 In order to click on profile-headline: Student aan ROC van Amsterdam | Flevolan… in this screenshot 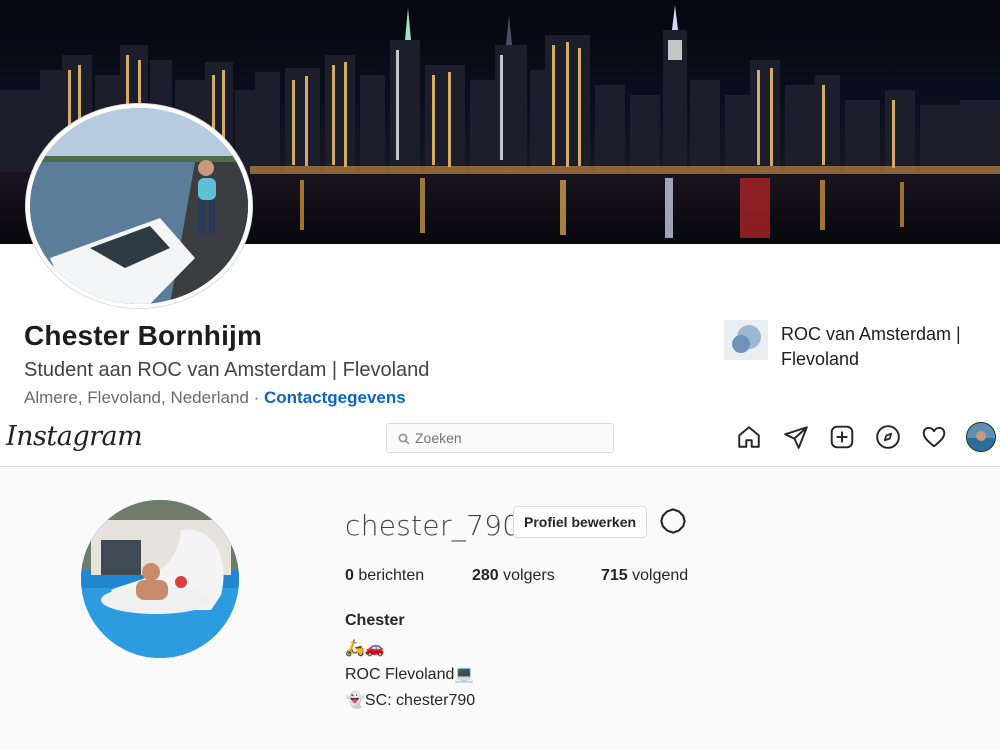, I will do `click(227, 370)`.